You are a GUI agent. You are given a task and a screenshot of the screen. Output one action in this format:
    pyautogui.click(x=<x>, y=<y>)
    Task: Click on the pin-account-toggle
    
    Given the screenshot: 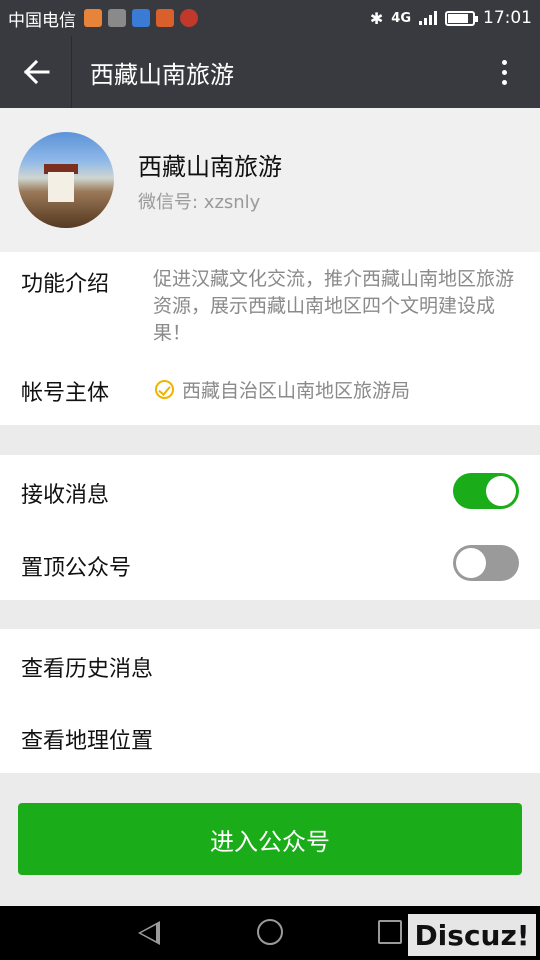 What is the action you would take?
    pyautogui.click(x=486, y=563)
    